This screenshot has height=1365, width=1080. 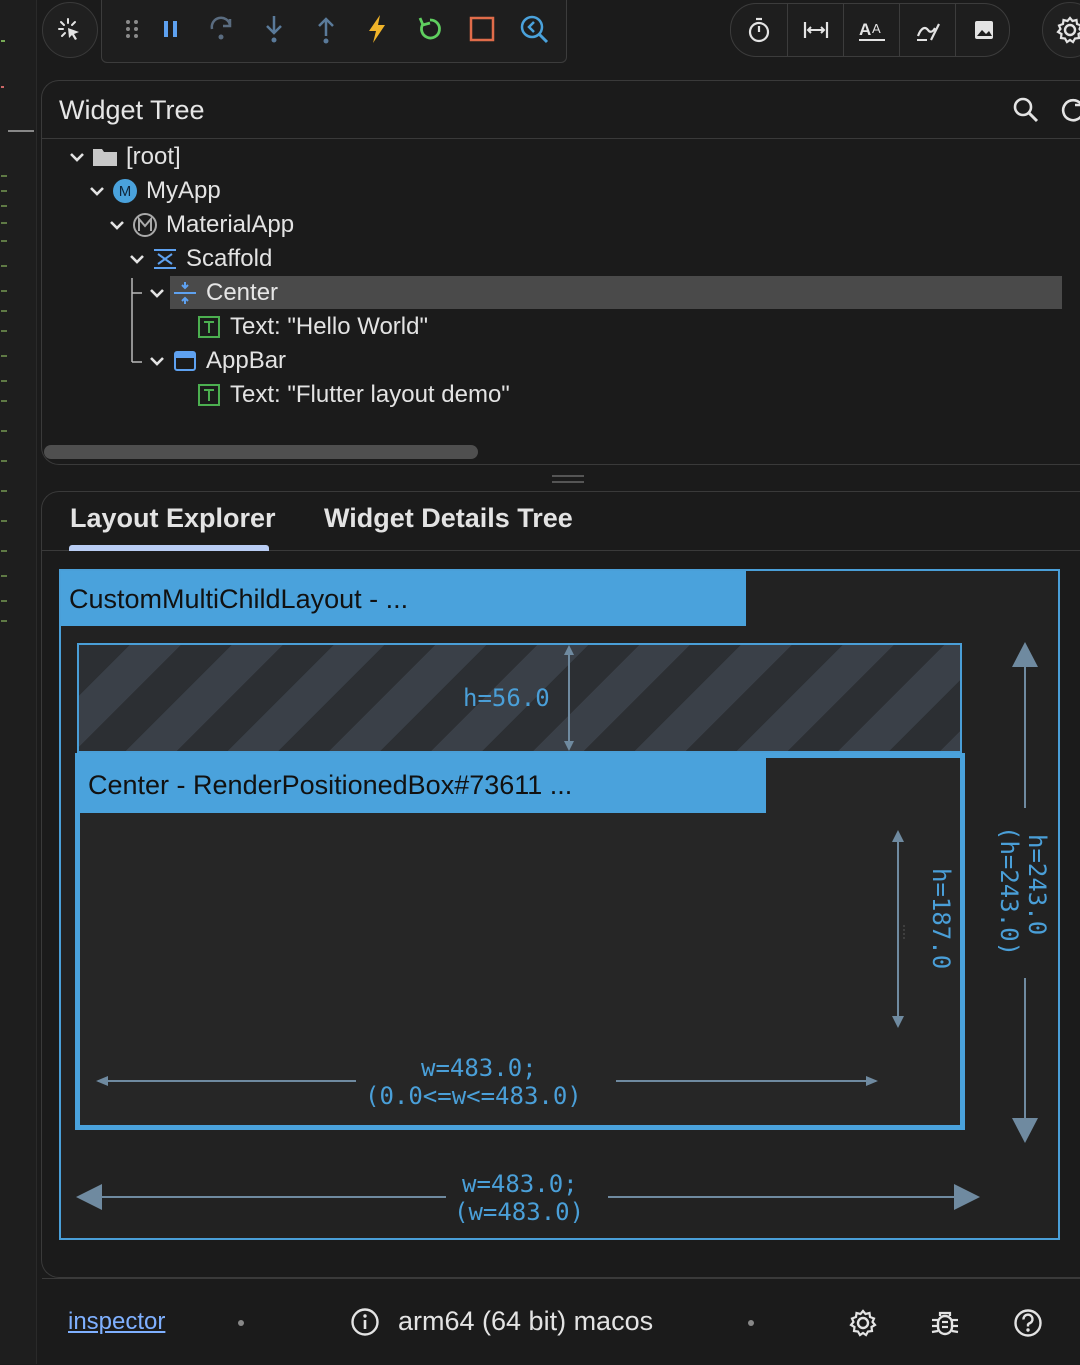 What do you see at coordinates (941, 919) in the screenshot?
I see `center-height-label: h=187.0` at bounding box center [941, 919].